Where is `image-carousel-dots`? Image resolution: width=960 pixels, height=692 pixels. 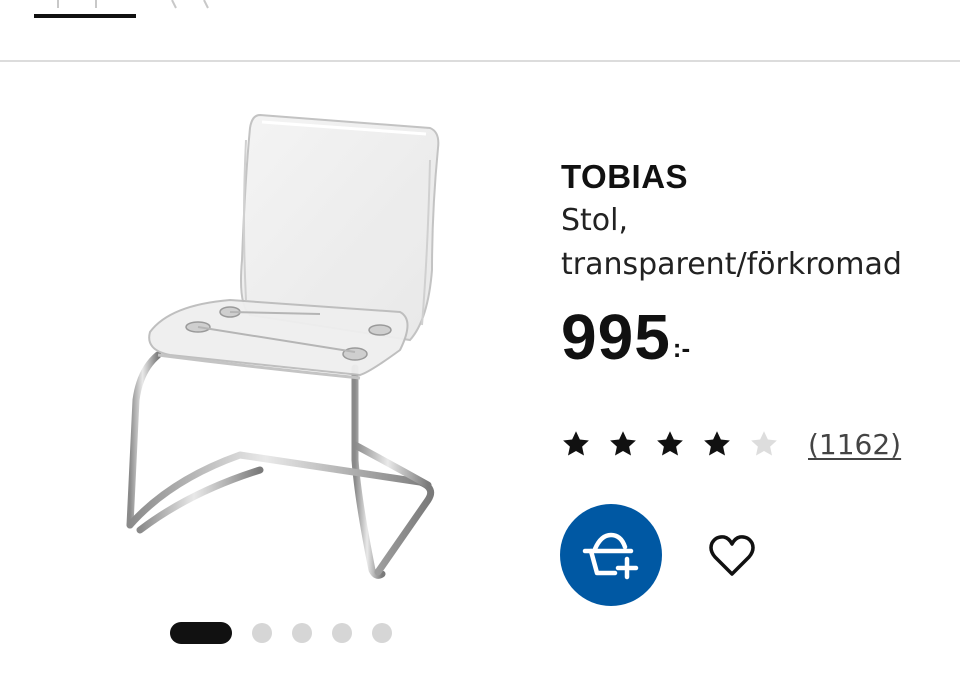
image-carousel-dots is located at coordinates (281, 633).